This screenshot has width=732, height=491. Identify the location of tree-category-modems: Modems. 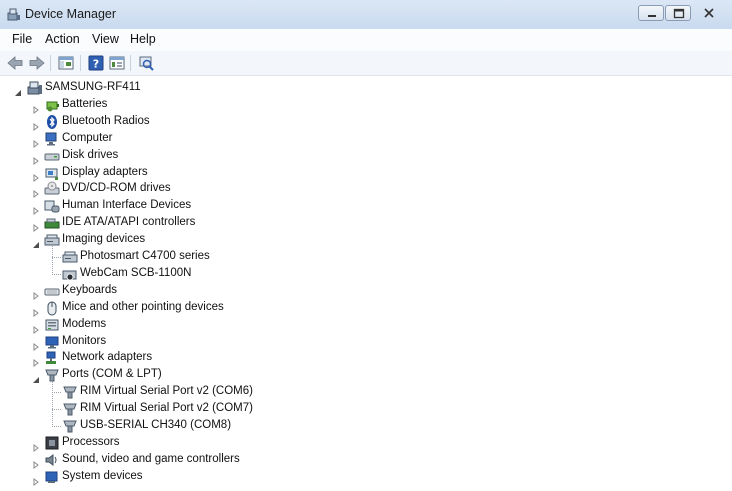
(350, 325).